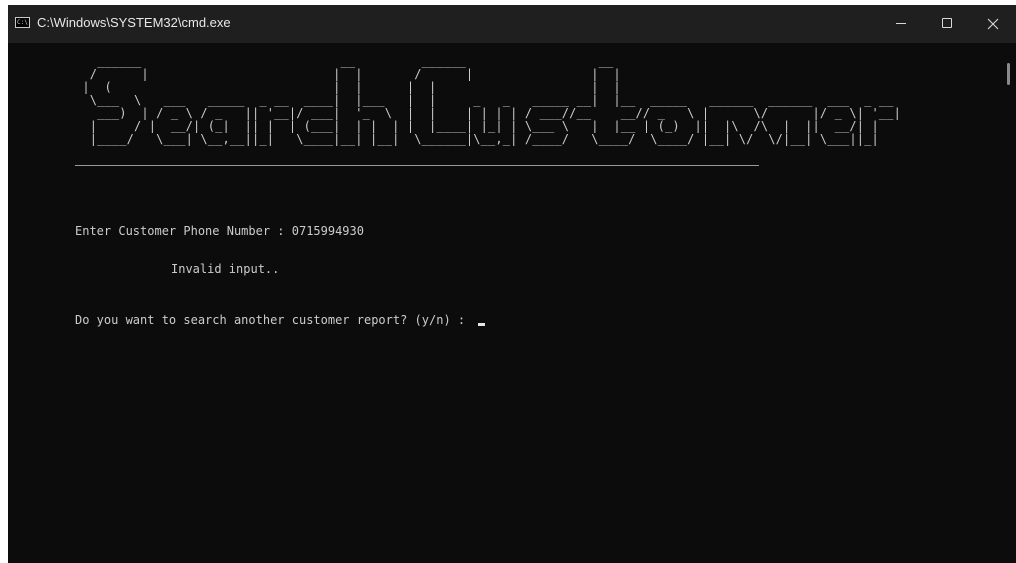 This screenshot has height=563, width=1016. I want to click on window-title: C:\Windows\SYSTEM32\cmd.exe, so click(134, 22).